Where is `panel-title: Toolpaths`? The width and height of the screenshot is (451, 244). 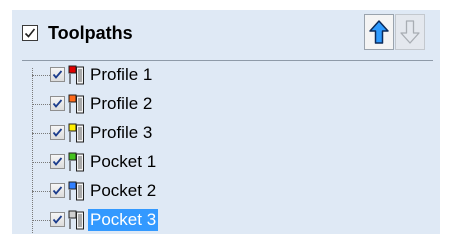 panel-title: Toolpaths is located at coordinates (90, 33).